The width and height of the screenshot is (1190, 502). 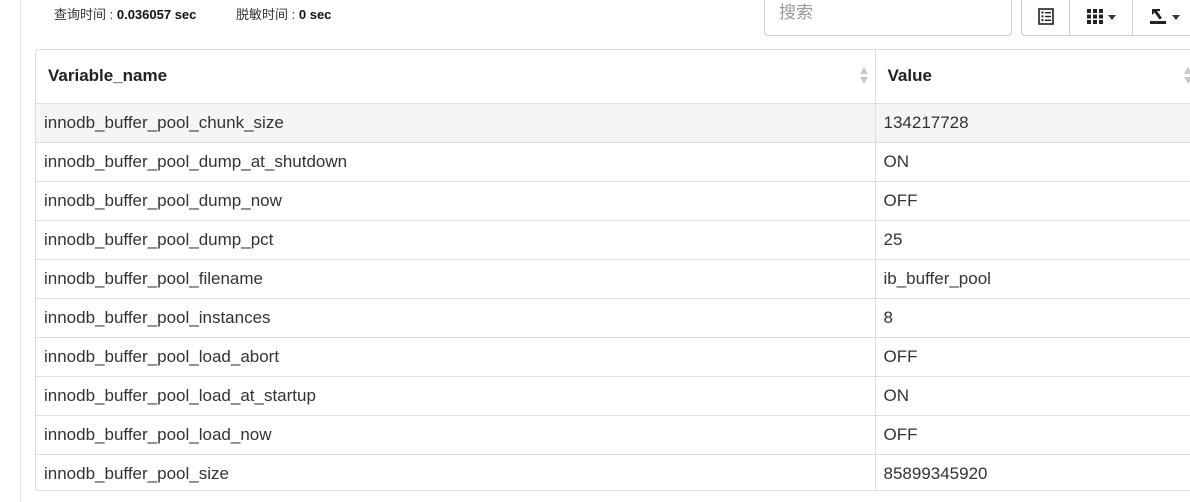 I want to click on table-row: innodb_buffer_pool_dump_at_shutdown ON, so click(x=613, y=161).